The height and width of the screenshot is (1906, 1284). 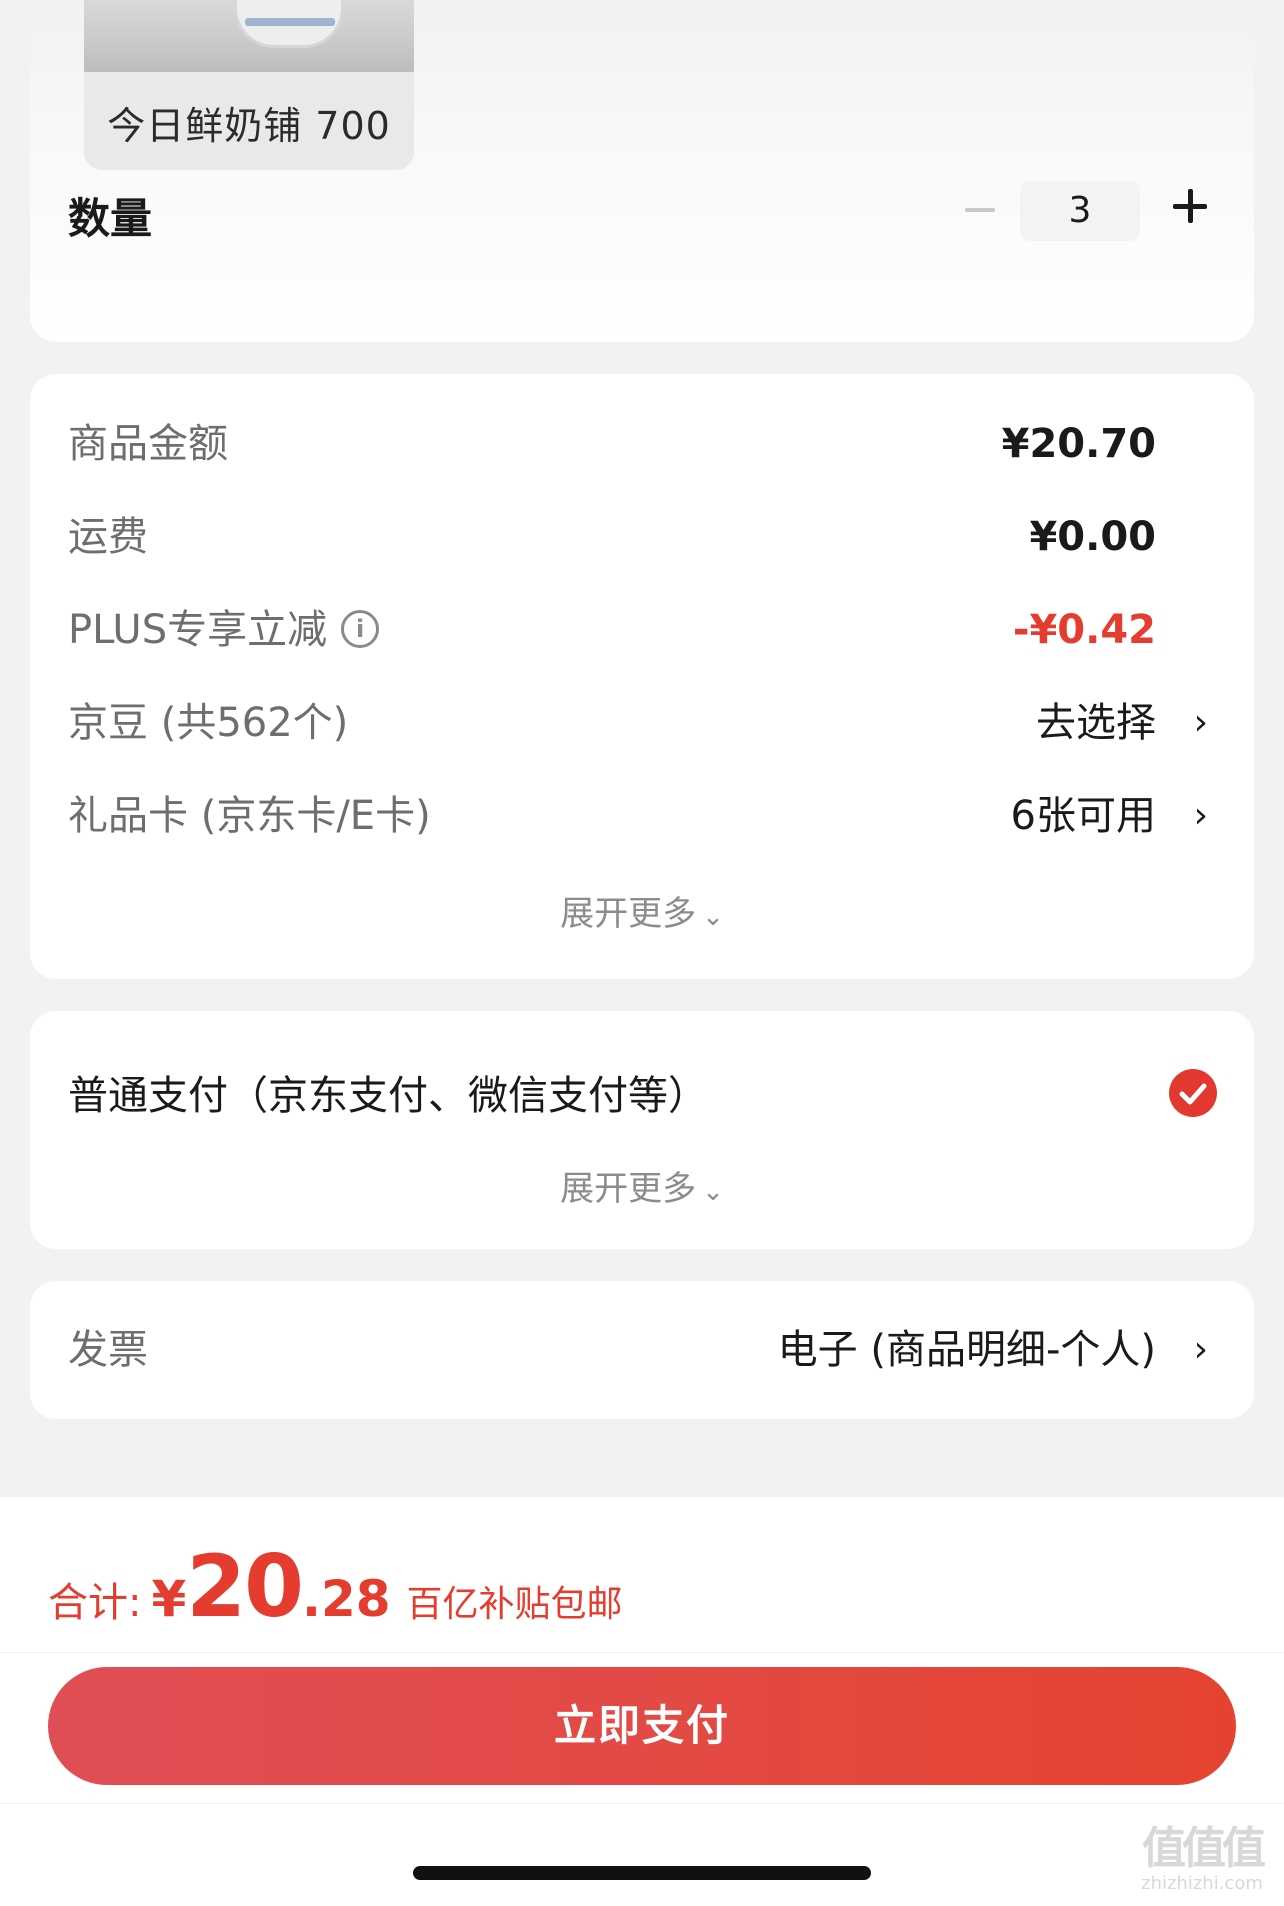 What do you see at coordinates (966, 1350) in the screenshot?
I see `invoice-value: 电子 (商品明细-个人)` at bounding box center [966, 1350].